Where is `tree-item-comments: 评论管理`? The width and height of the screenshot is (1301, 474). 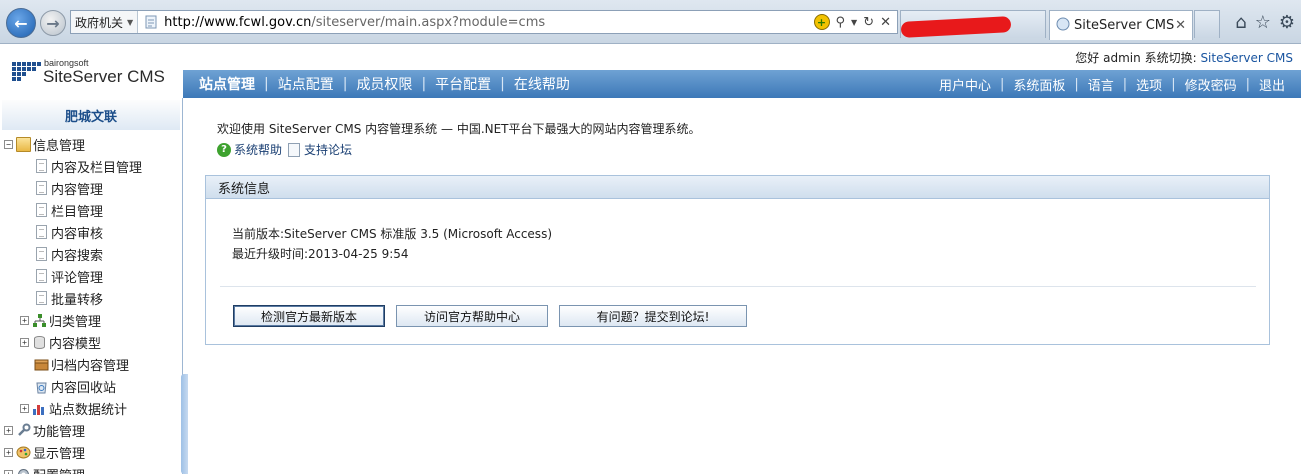
tree-item-comments: 评论管理 is located at coordinates (68, 276).